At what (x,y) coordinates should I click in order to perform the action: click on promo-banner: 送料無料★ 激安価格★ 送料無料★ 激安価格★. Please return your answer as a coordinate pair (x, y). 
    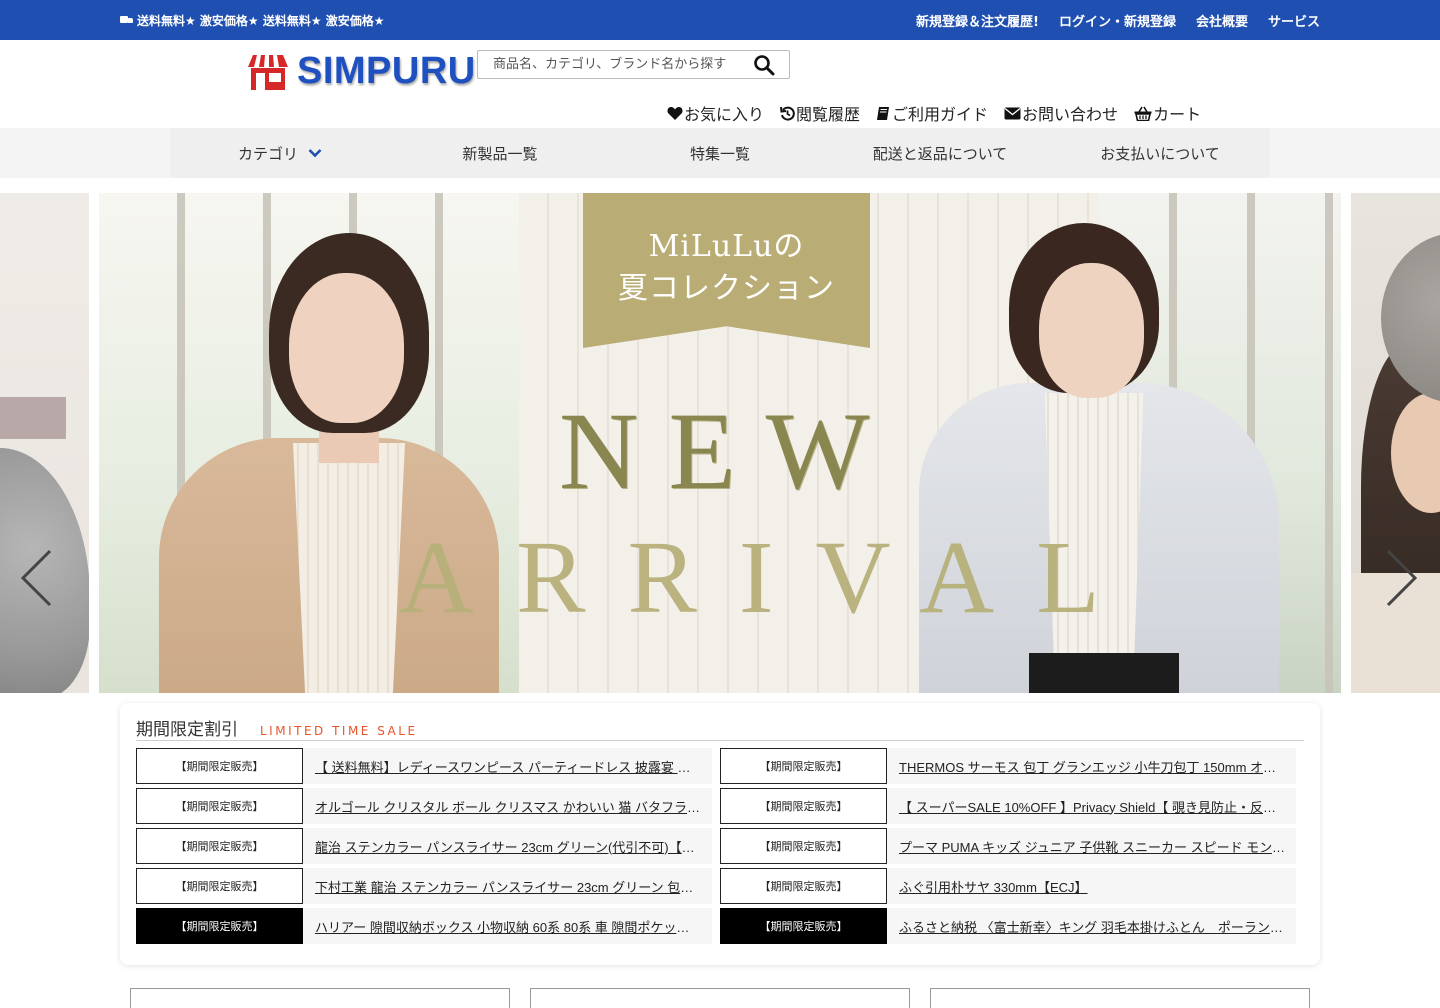
    Looking at the image, I should click on (252, 20).